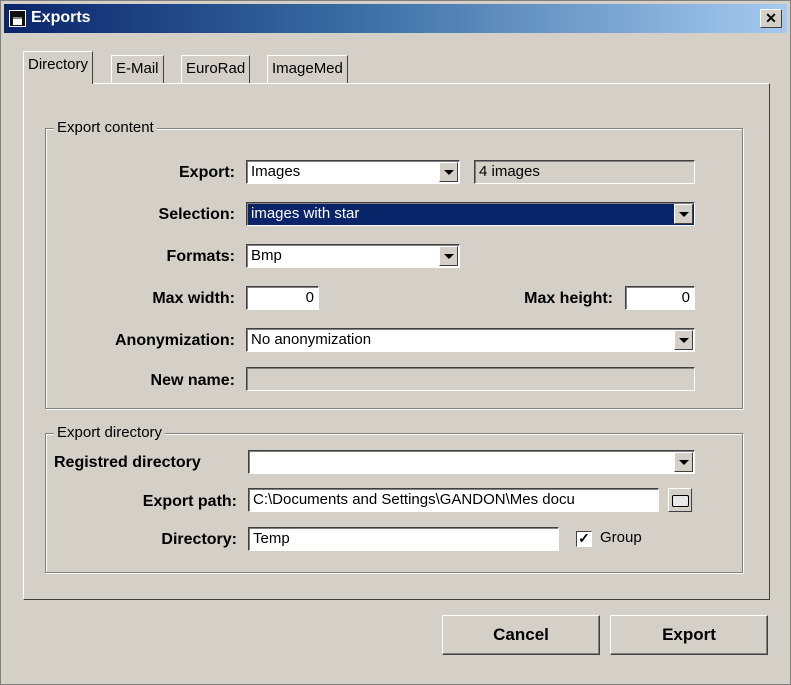 The image size is (791, 685). Describe the element at coordinates (584, 539) in the screenshot. I see `group-checkbox: ✓` at that location.